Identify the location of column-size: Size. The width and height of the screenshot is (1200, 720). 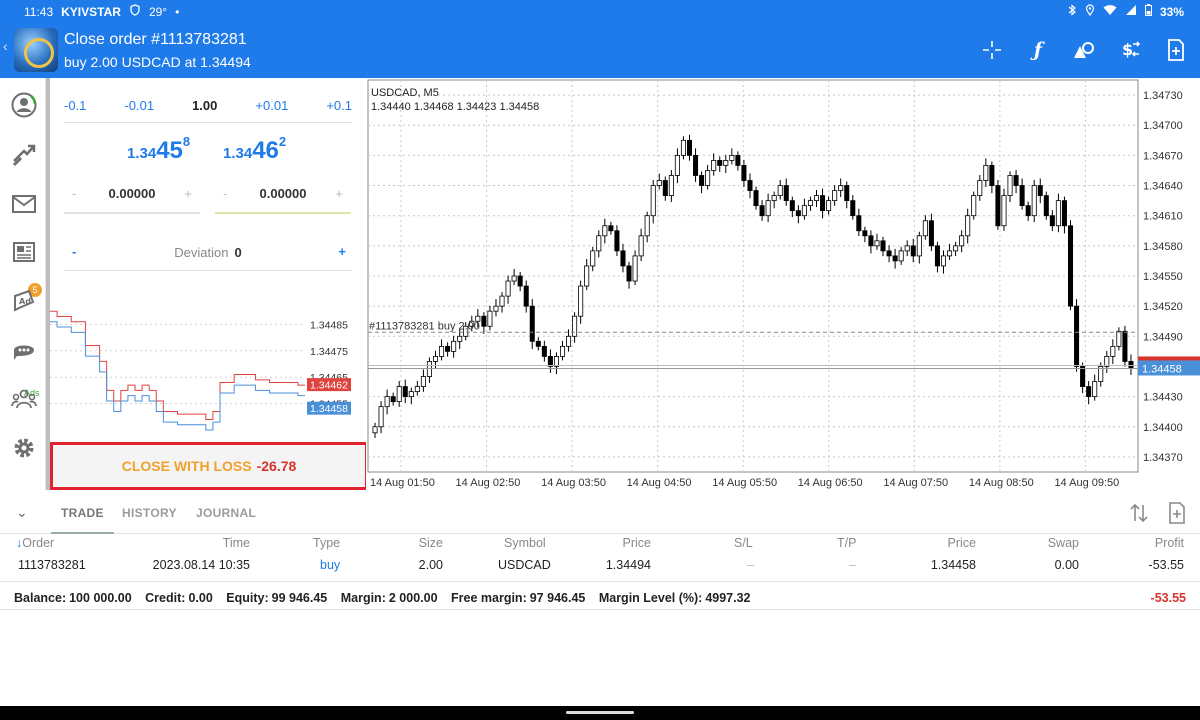
(431, 543).